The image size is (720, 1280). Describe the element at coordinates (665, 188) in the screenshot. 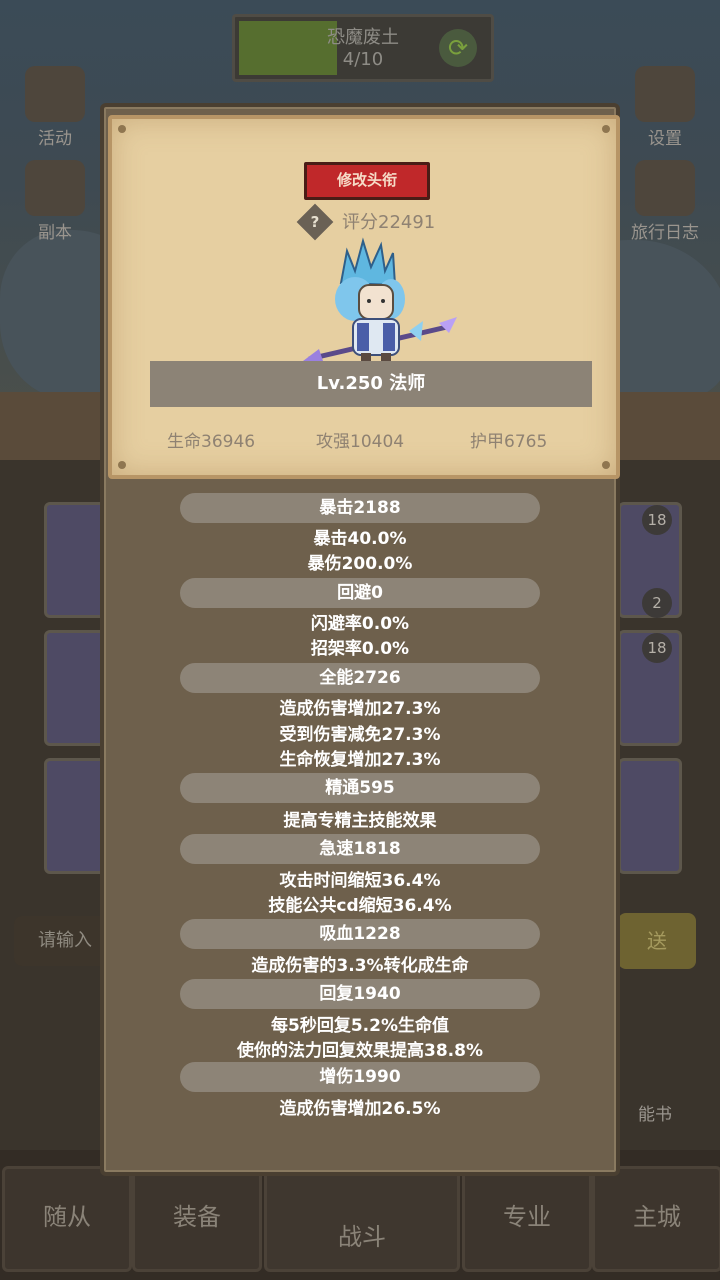

I see `book-icon` at that location.